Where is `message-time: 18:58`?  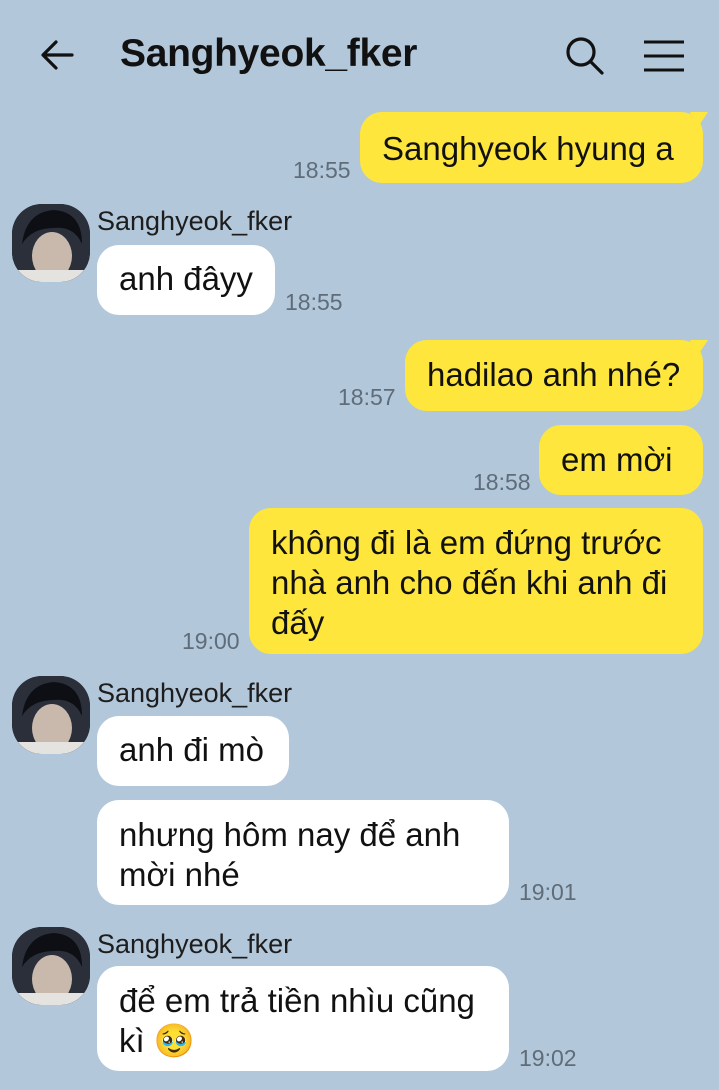
message-time: 18:58 is located at coordinates (502, 482).